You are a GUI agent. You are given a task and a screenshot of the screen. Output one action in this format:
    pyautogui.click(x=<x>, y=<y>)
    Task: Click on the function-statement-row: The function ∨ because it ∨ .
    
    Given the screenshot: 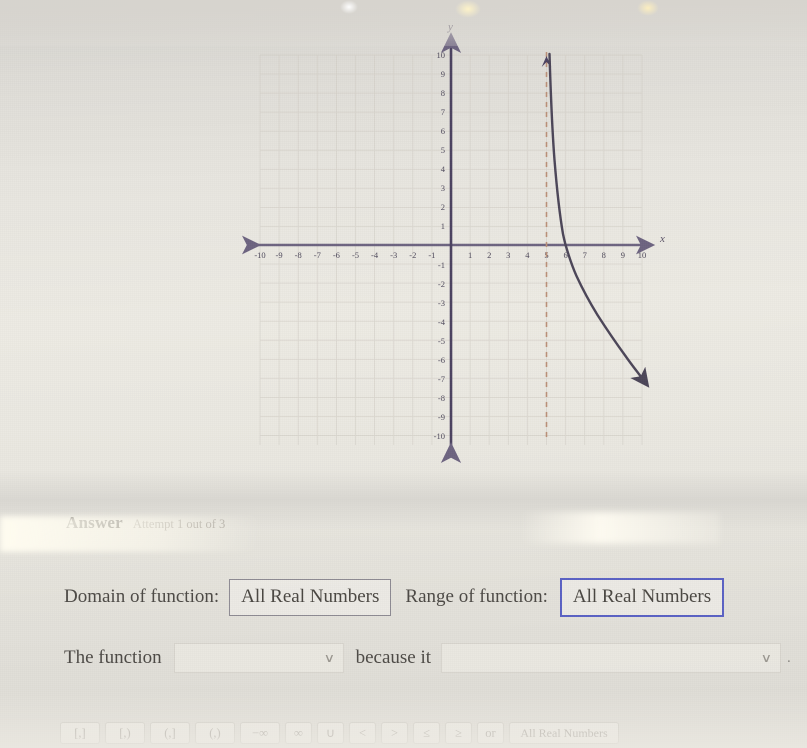 What is the action you would take?
    pyautogui.click(x=429, y=658)
    